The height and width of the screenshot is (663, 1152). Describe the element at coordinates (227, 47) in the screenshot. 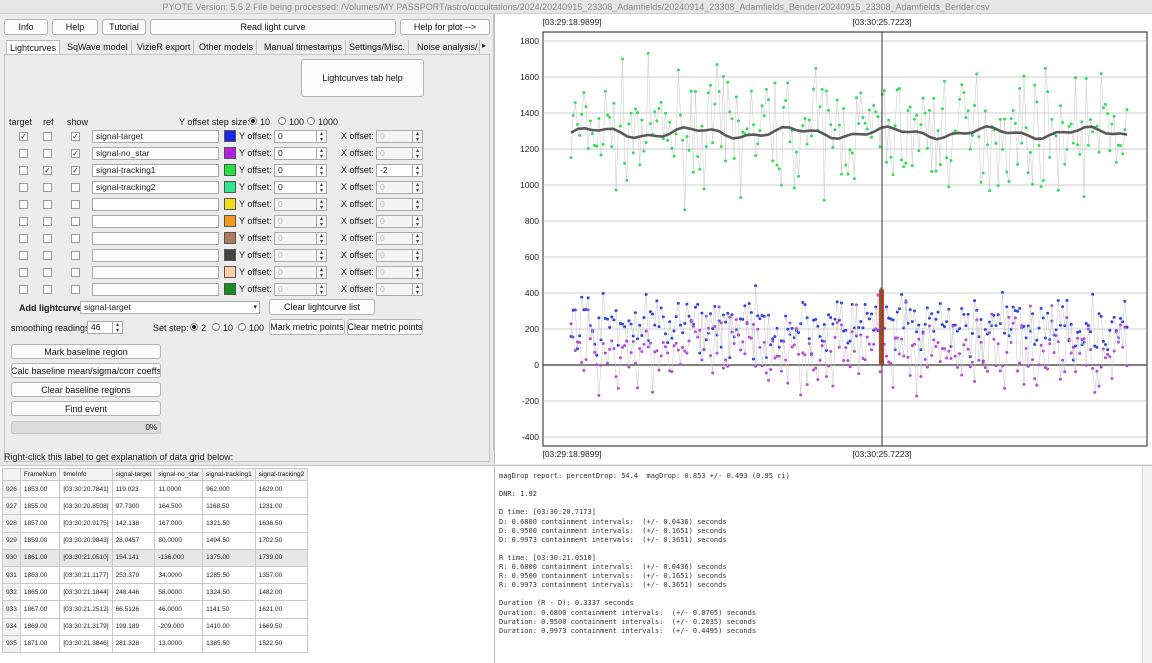

I see `tab-other-models: Other models` at that location.